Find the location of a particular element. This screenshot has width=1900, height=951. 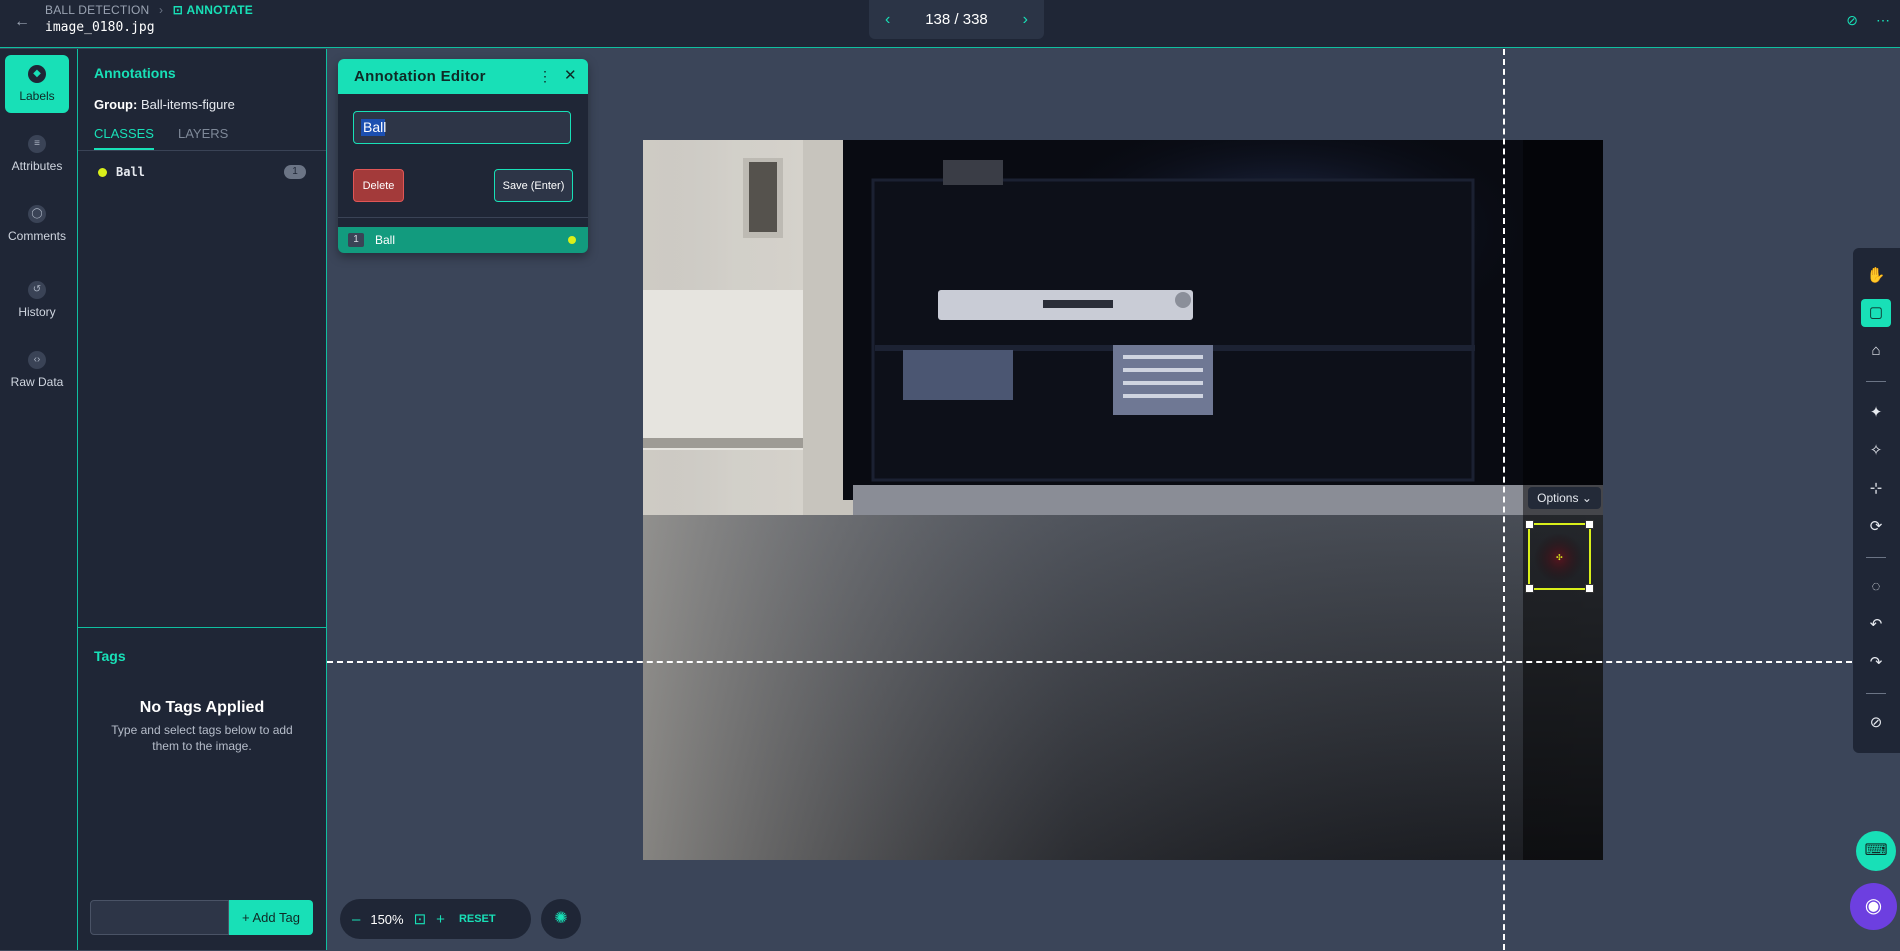

class-name: Ball is located at coordinates (130, 172).